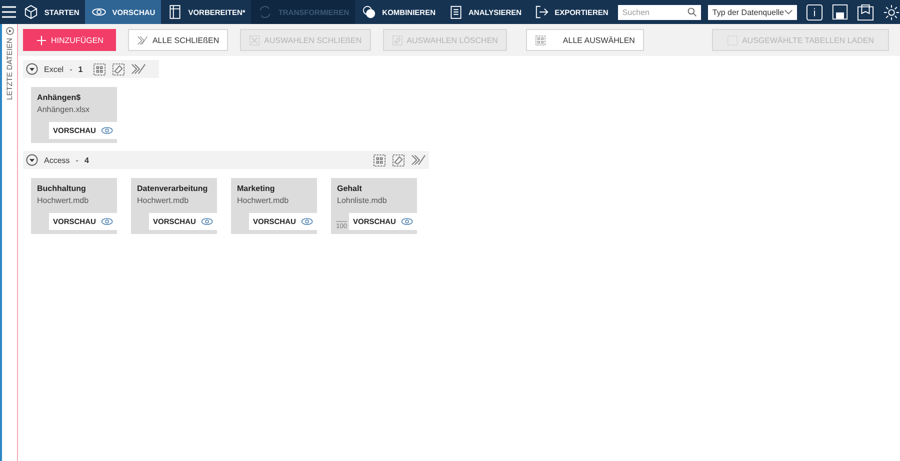 The image size is (900, 461). Describe the element at coordinates (585, 40) in the screenshot. I see `toolbar-button: ALLE AUSWÄHLEN` at that location.